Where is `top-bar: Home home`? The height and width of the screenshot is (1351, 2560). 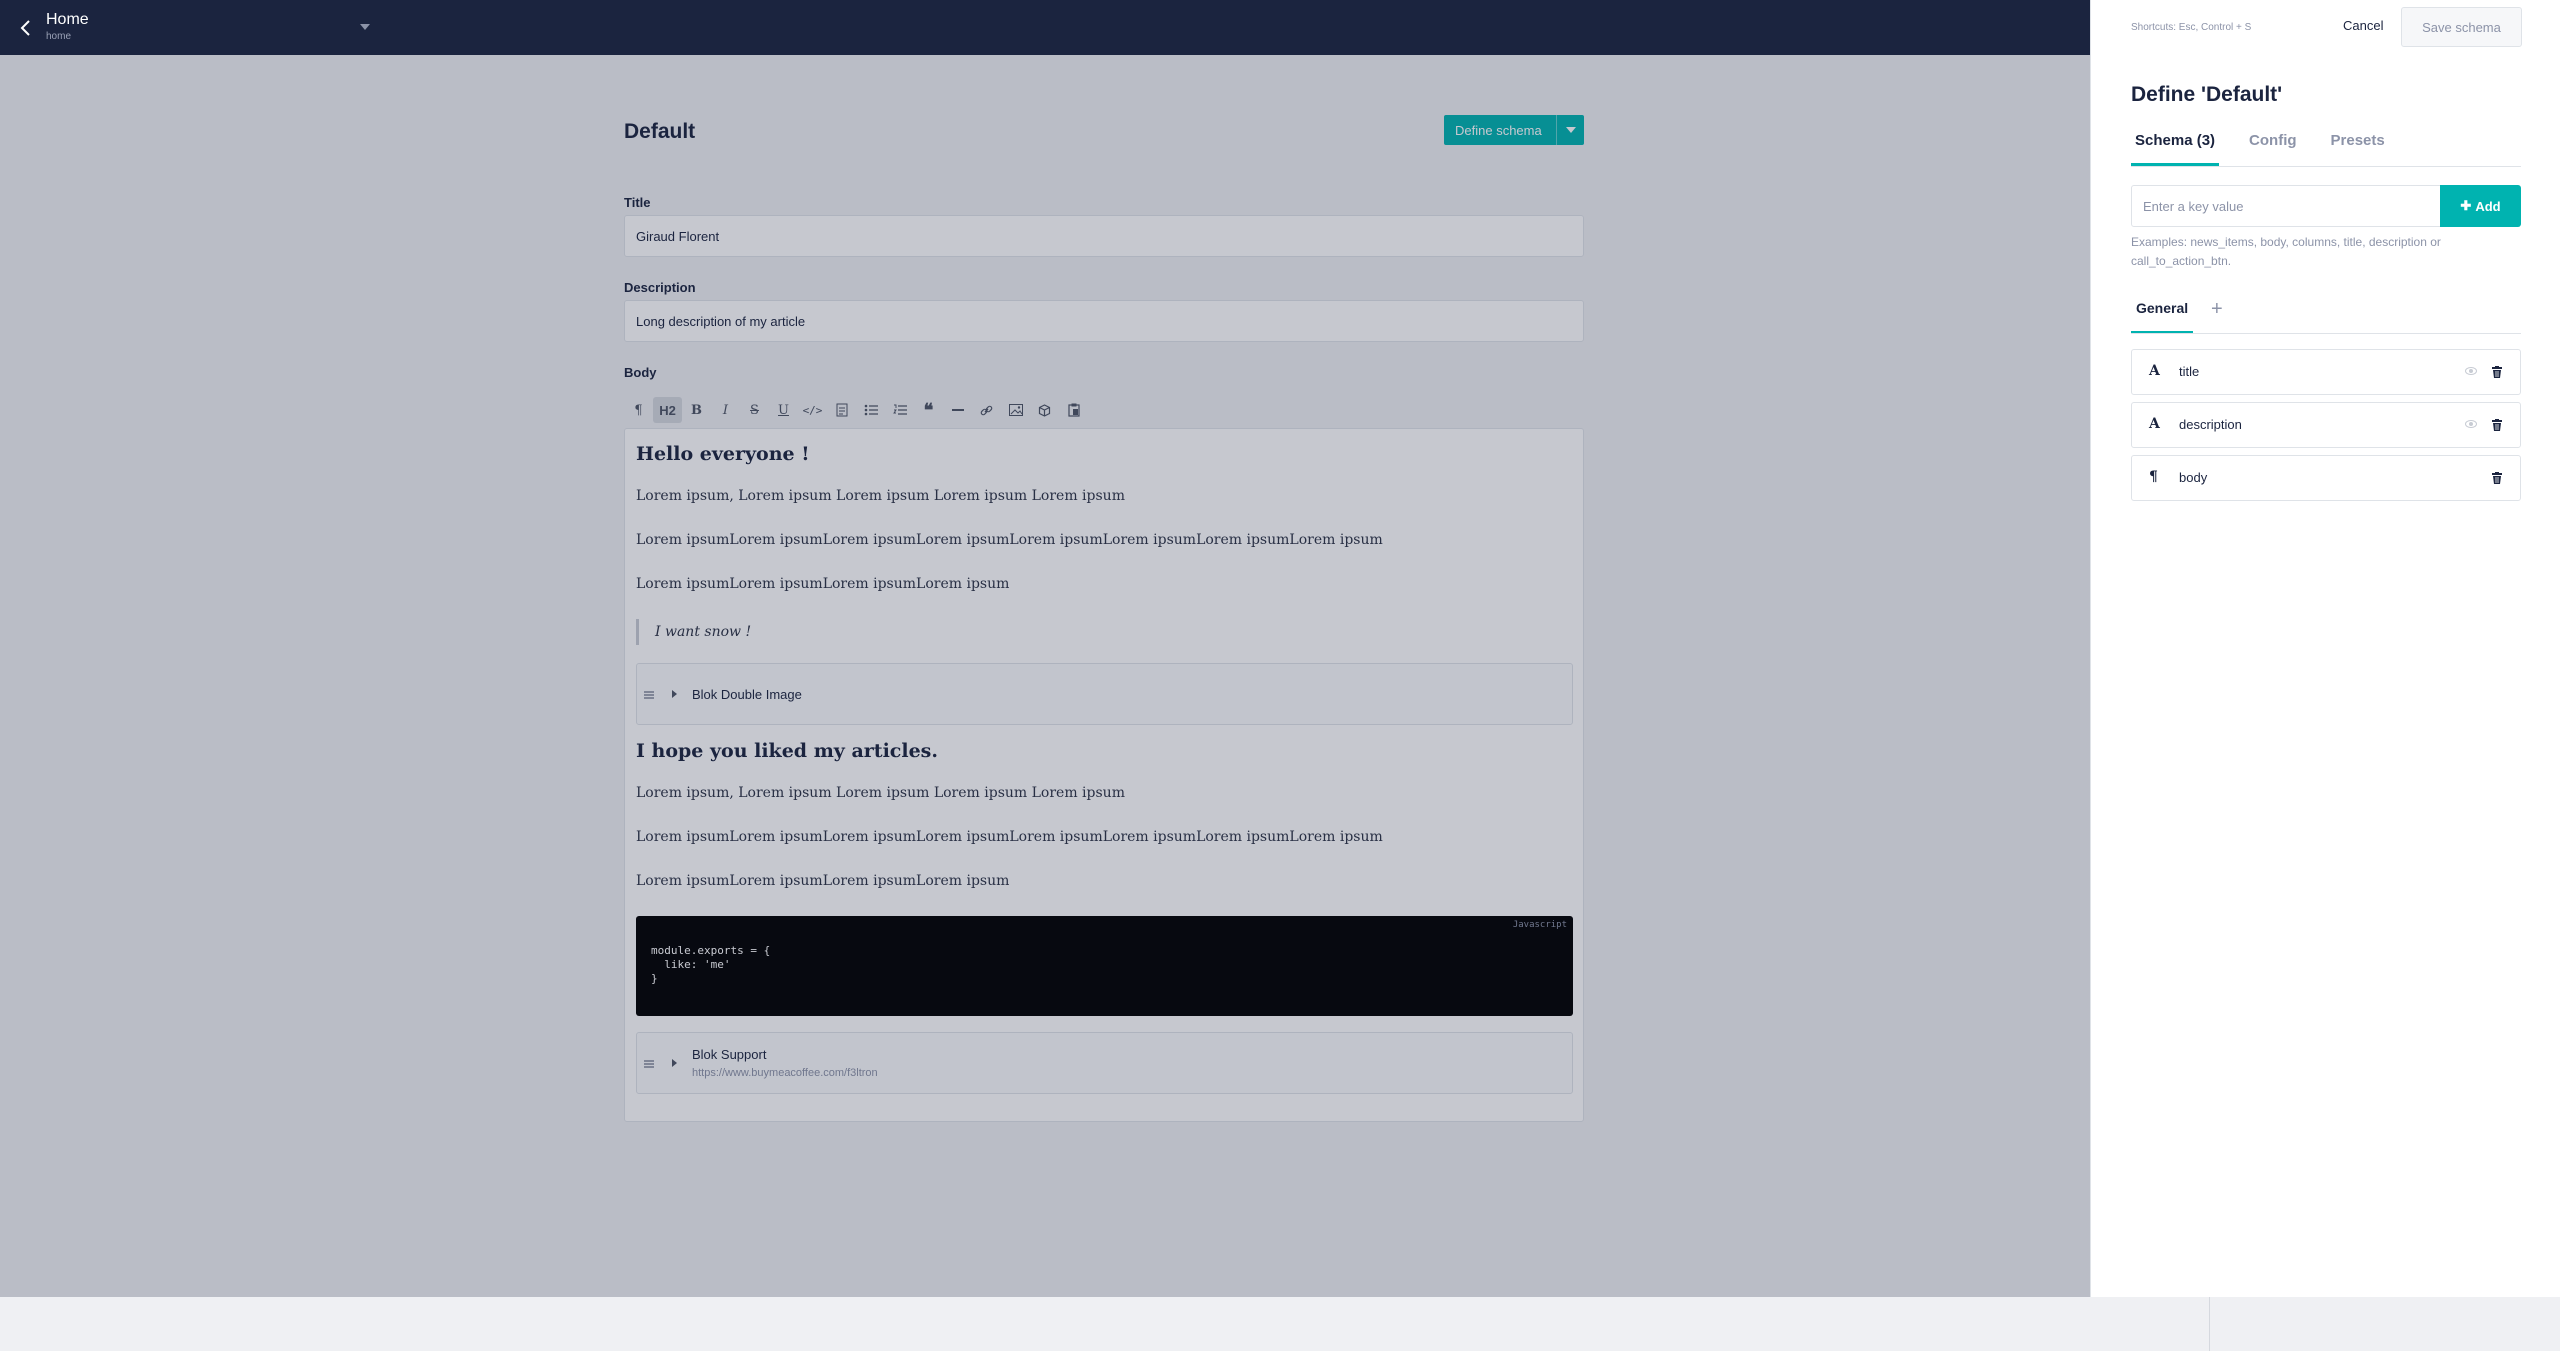 top-bar: Home home is located at coordinates (1045, 27).